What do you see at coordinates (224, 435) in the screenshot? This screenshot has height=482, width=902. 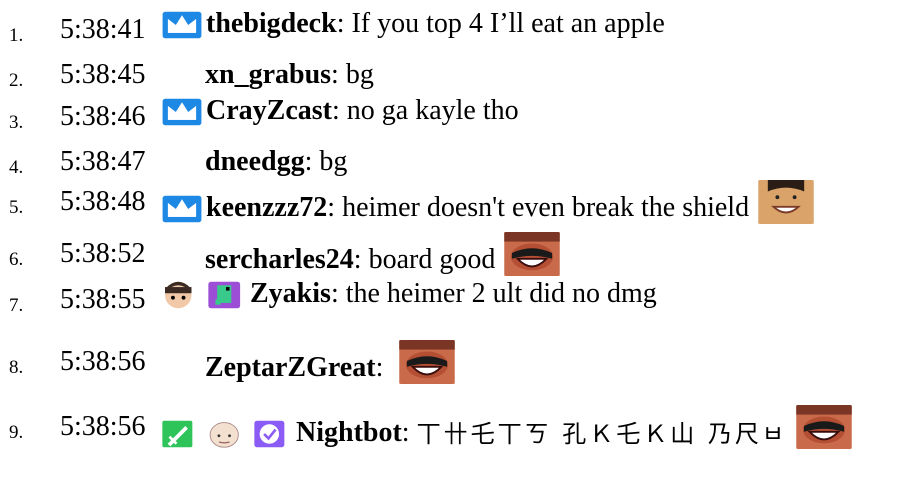 I see `bald-badge-icon` at bounding box center [224, 435].